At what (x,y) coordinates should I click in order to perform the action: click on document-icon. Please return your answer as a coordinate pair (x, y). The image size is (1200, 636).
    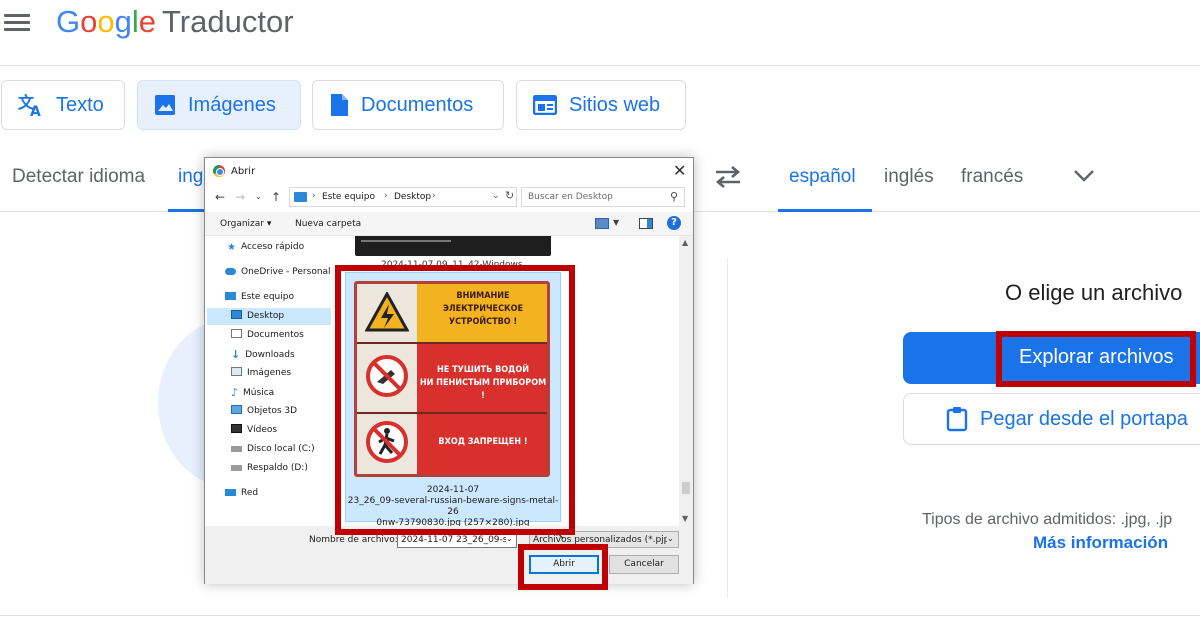
    Looking at the image, I should click on (339, 105).